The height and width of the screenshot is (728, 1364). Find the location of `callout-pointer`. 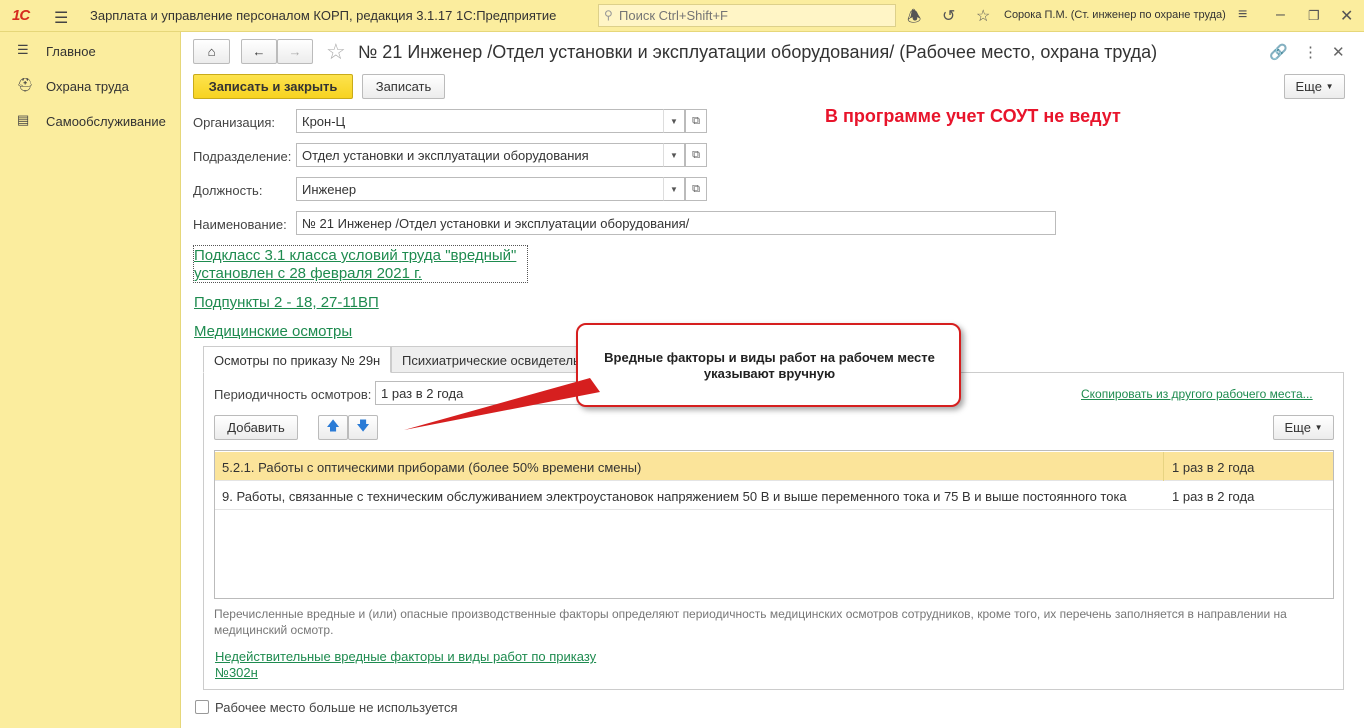

callout-pointer is located at coordinates (502, 404).